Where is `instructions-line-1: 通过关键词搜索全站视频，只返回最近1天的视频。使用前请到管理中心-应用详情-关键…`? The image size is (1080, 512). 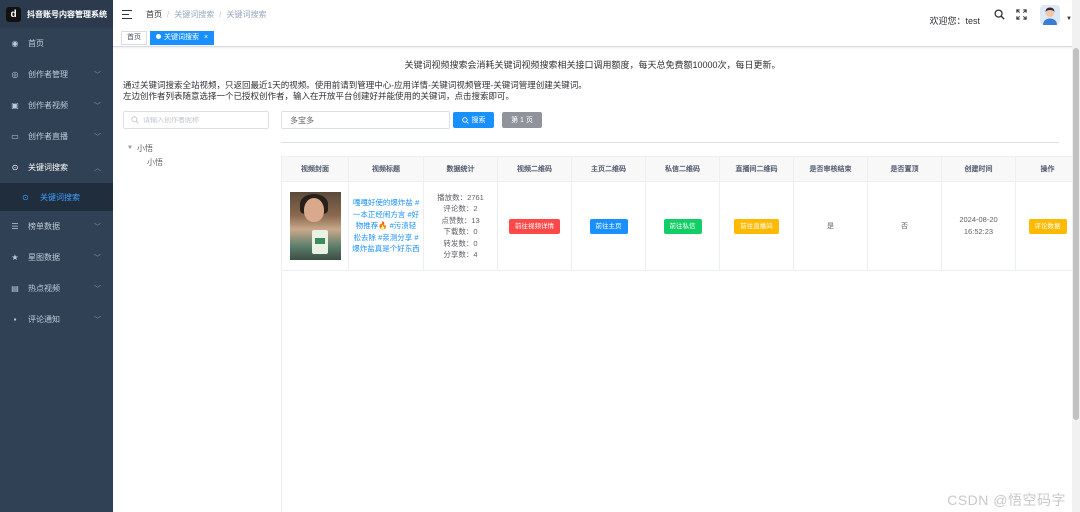 instructions-line-1: 通过关键词搜索全站视频，只返回最近1天的视频。使用前请到管理中心-应用详情-关键… is located at coordinates (355, 85).